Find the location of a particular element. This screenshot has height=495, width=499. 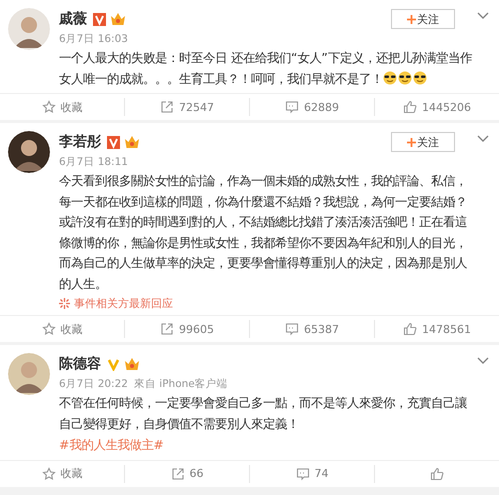

post-time: 6月7日 20:22 is located at coordinates (93, 384).